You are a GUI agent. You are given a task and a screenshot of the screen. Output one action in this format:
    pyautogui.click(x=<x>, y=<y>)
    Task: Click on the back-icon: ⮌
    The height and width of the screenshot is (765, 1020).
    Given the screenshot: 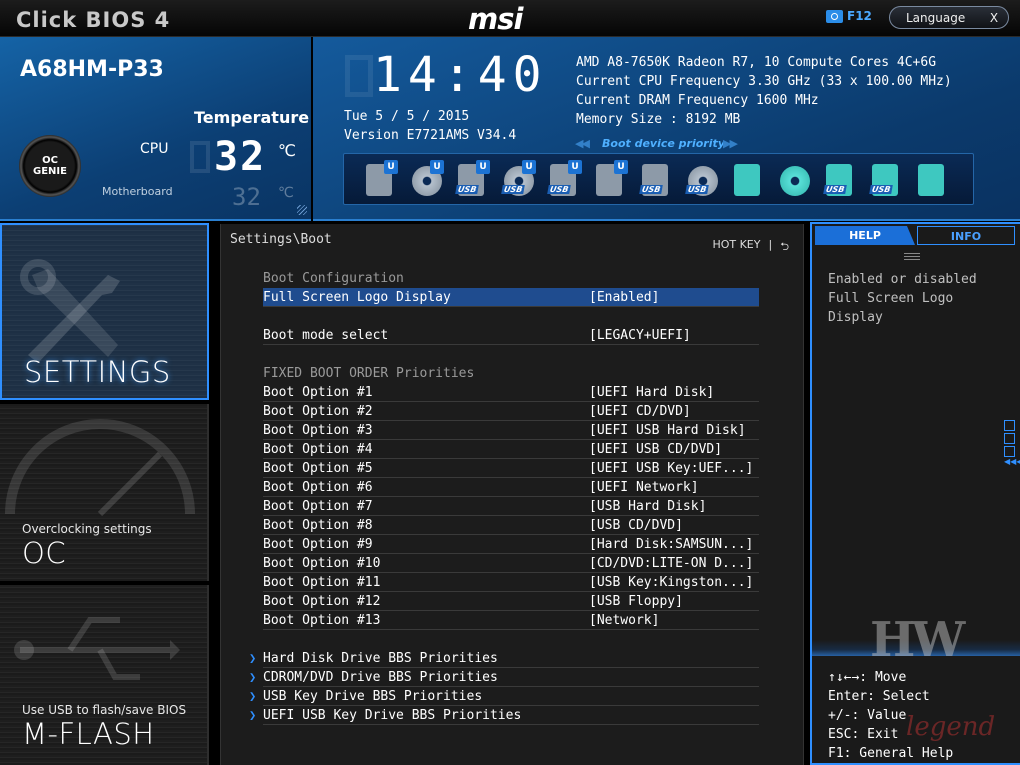 What is the action you would take?
    pyautogui.click(x=784, y=247)
    